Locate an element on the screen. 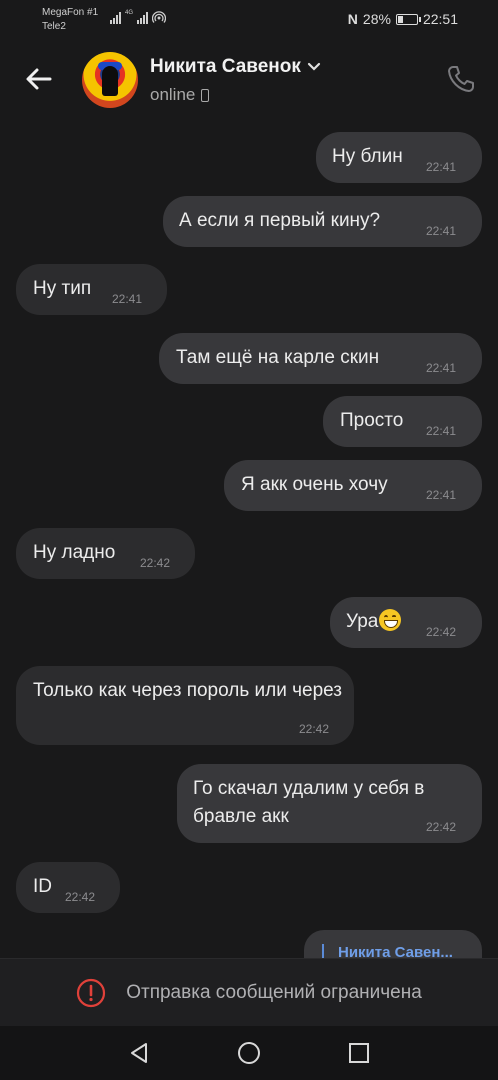 The image size is (498, 1080). message-text: Ну тип is located at coordinates (62, 288).